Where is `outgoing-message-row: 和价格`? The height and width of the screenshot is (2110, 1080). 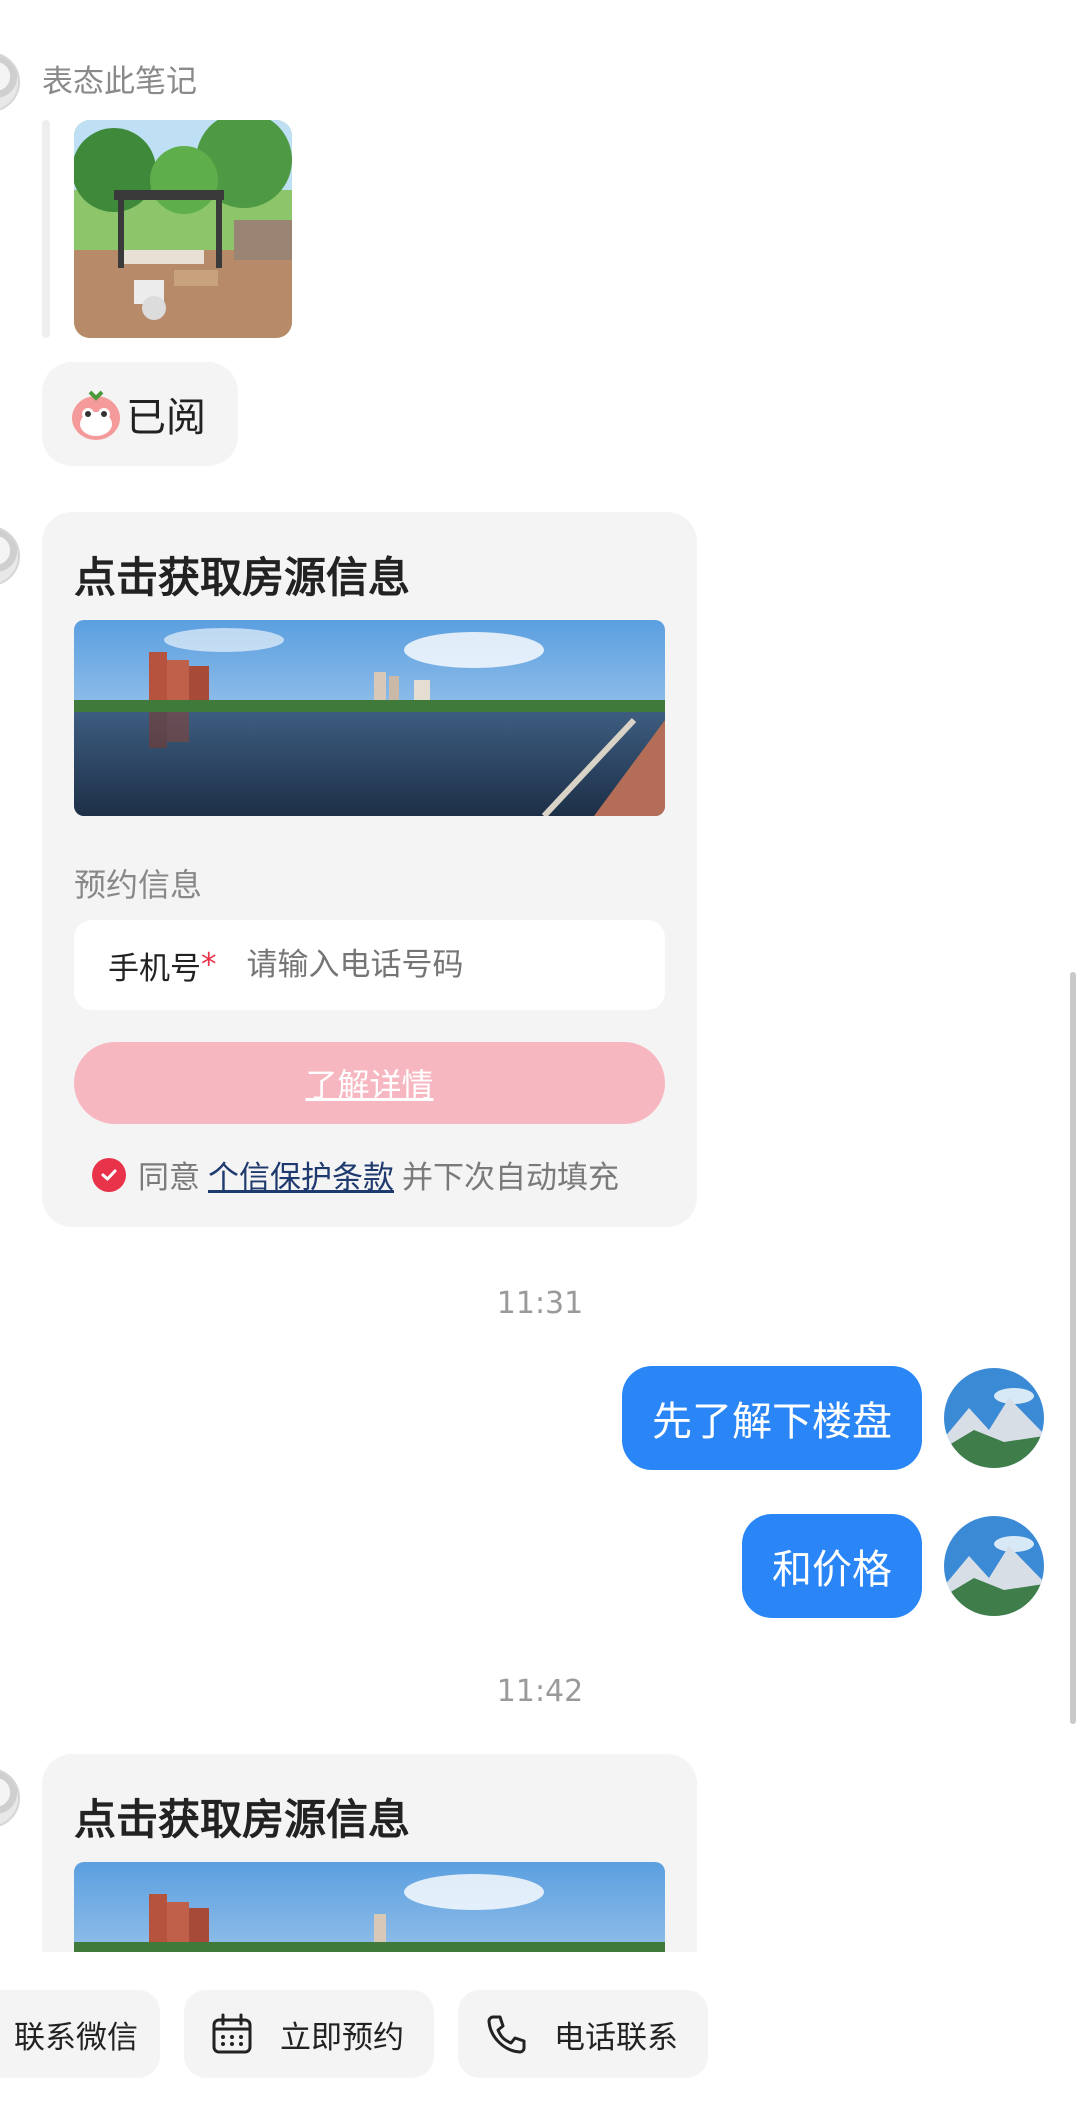 outgoing-message-row: 和价格 is located at coordinates (893, 1566).